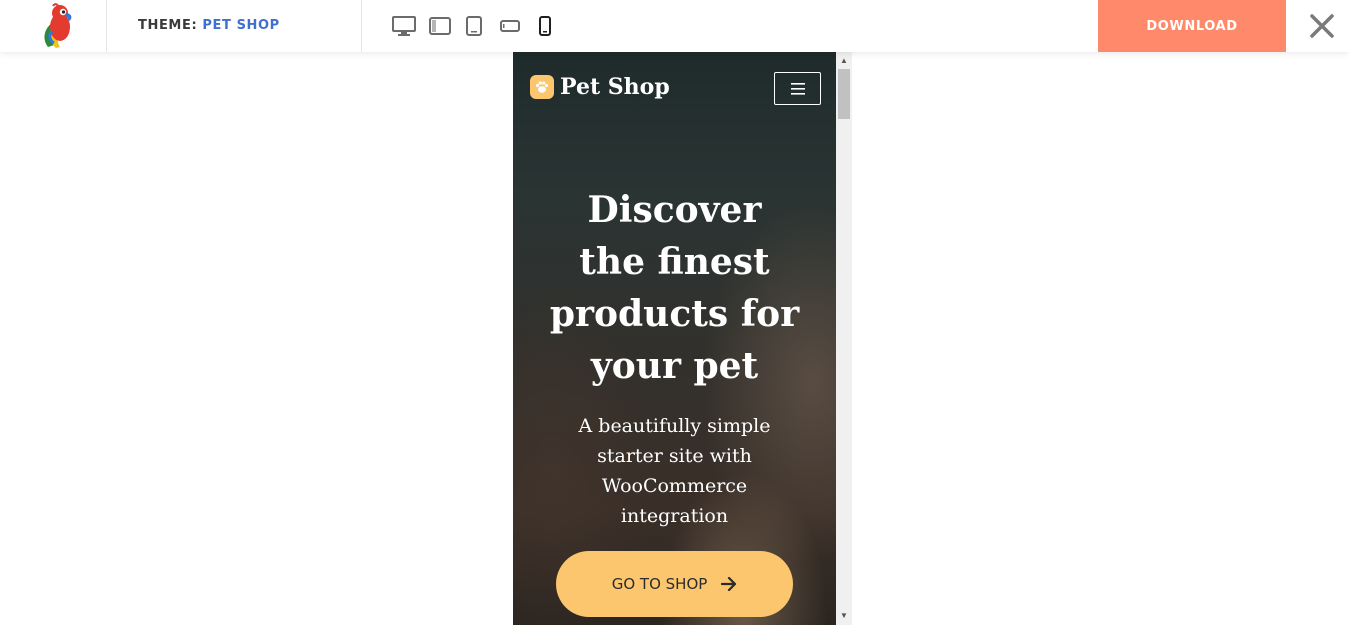 This screenshot has width=1349, height=625. I want to click on logo-cell, so click(53, 26).